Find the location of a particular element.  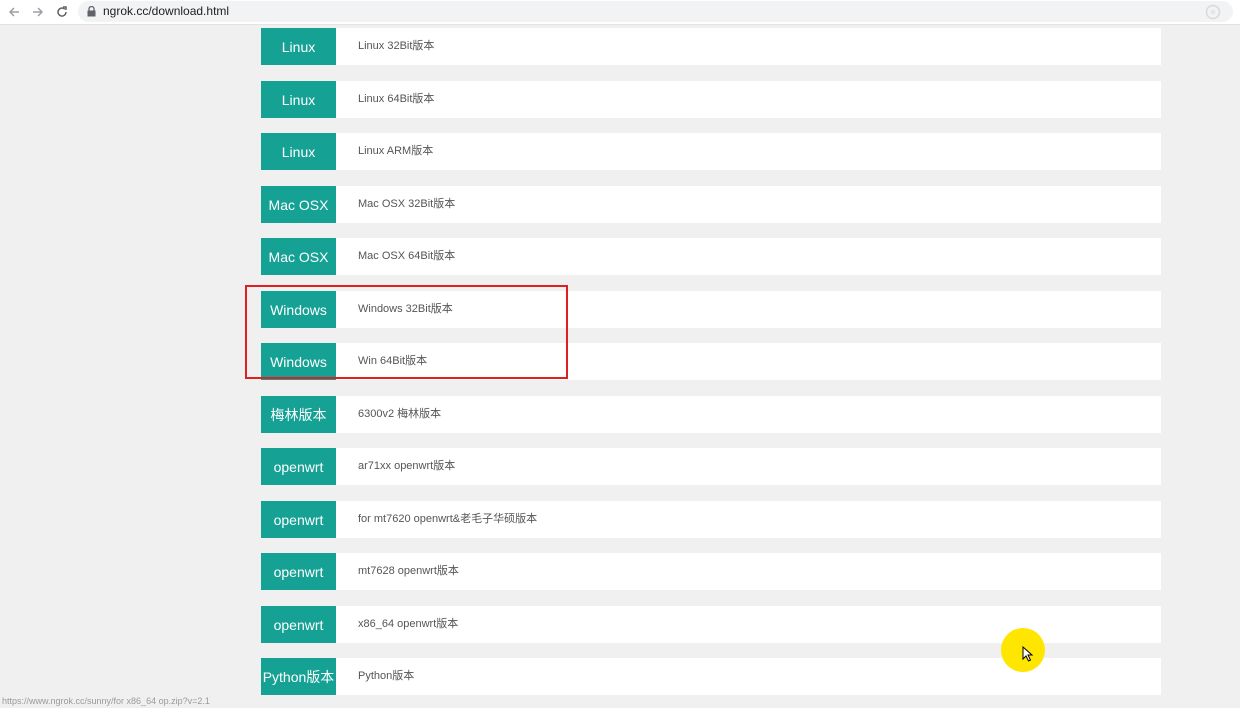

reload-button is located at coordinates (62, 12).